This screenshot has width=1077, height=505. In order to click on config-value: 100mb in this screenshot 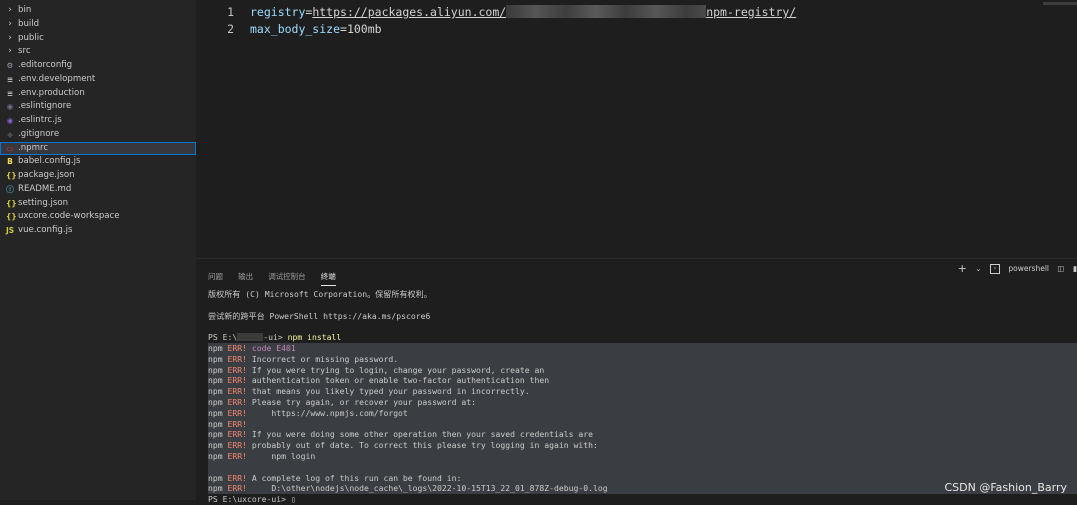, I will do `click(364, 29)`.